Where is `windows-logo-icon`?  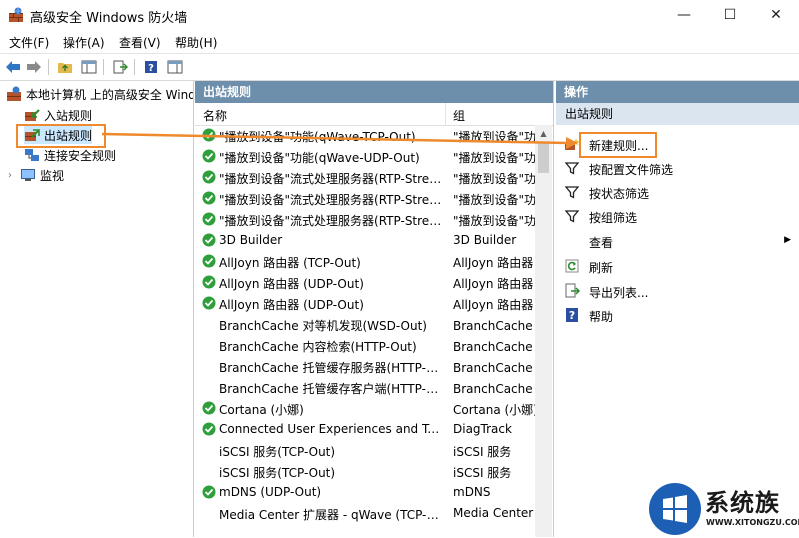
windows-logo-icon is located at coordinates (675, 509).